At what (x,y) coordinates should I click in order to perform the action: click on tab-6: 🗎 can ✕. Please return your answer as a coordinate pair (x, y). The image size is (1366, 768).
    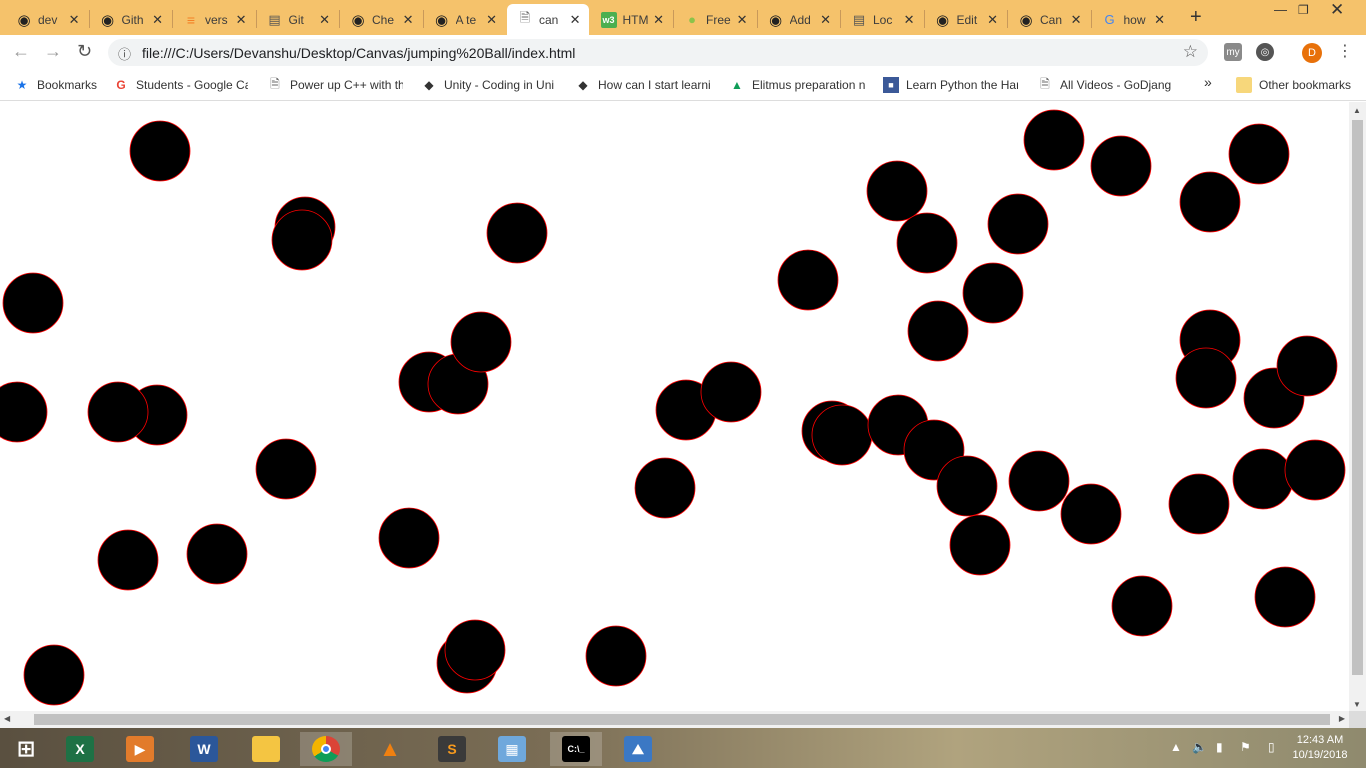
    Looking at the image, I should click on (548, 19).